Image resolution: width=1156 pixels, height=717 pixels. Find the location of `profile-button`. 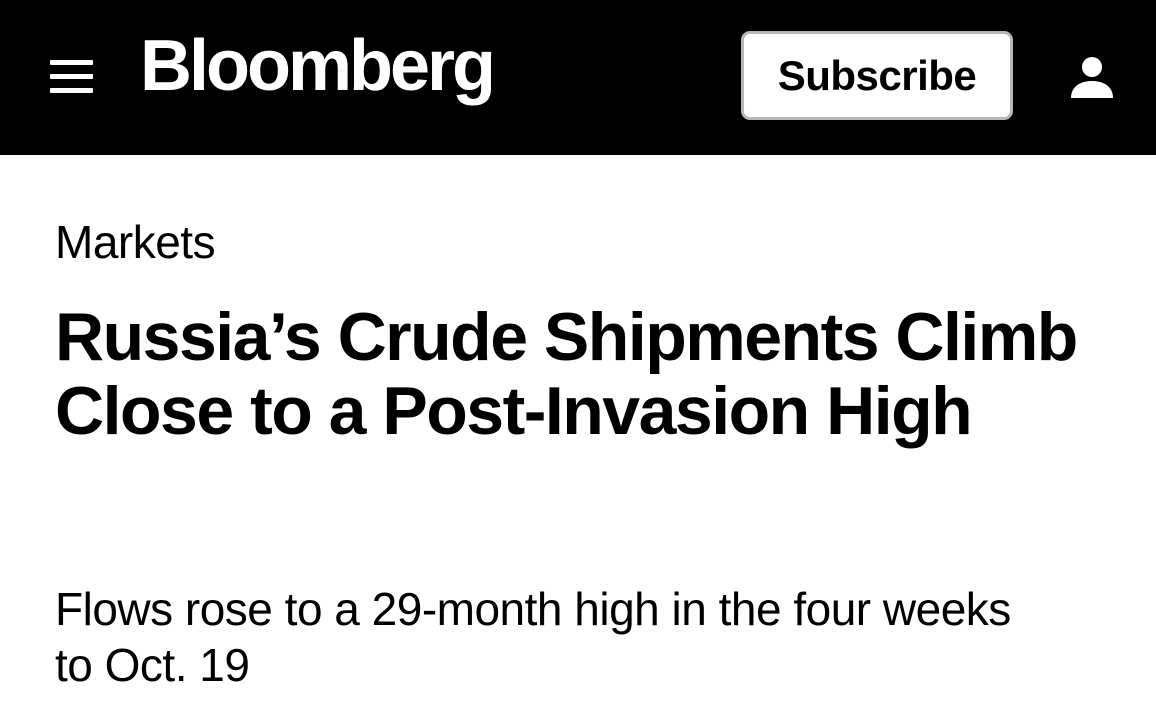

profile-button is located at coordinates (1092, 78).